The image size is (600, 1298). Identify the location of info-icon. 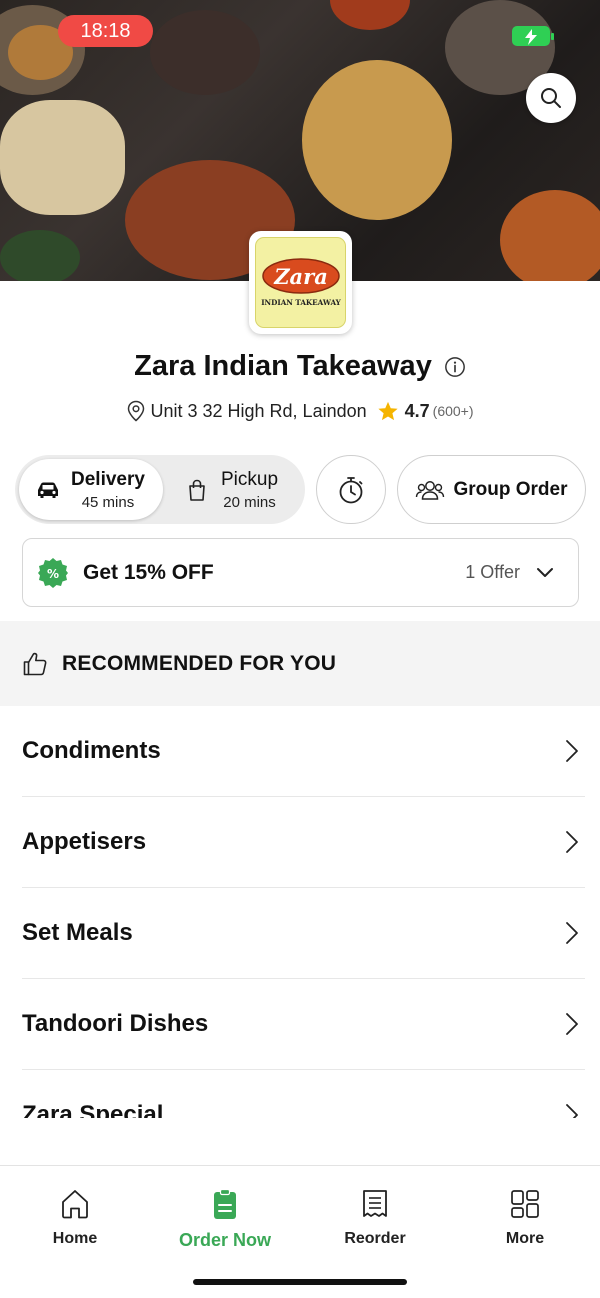
(455, 367).